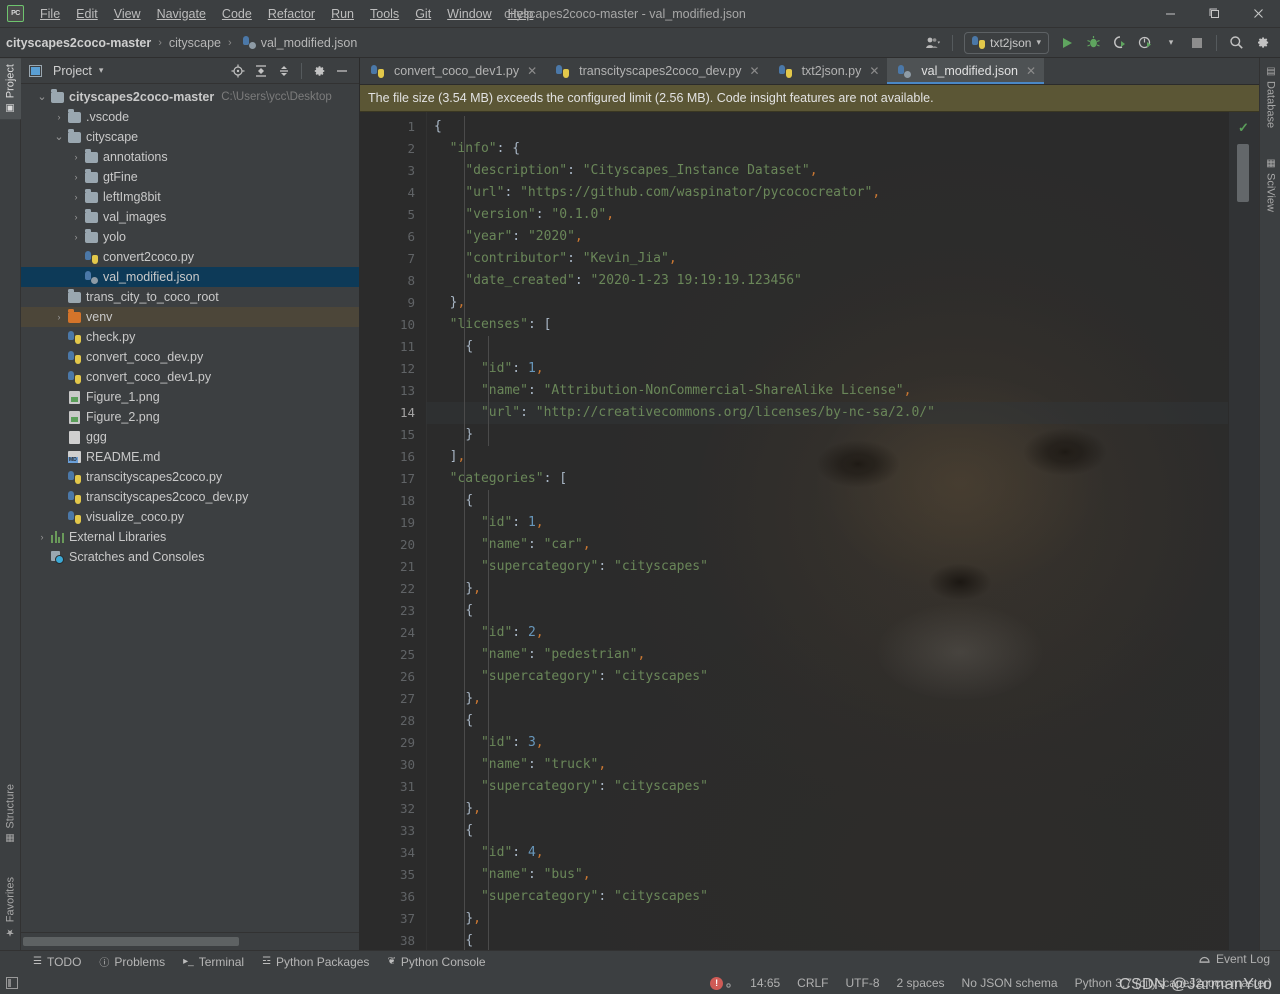 This screenshot has height=994, width=1280. I want to click on menu-refactor: Refactor, so click(291, 14).